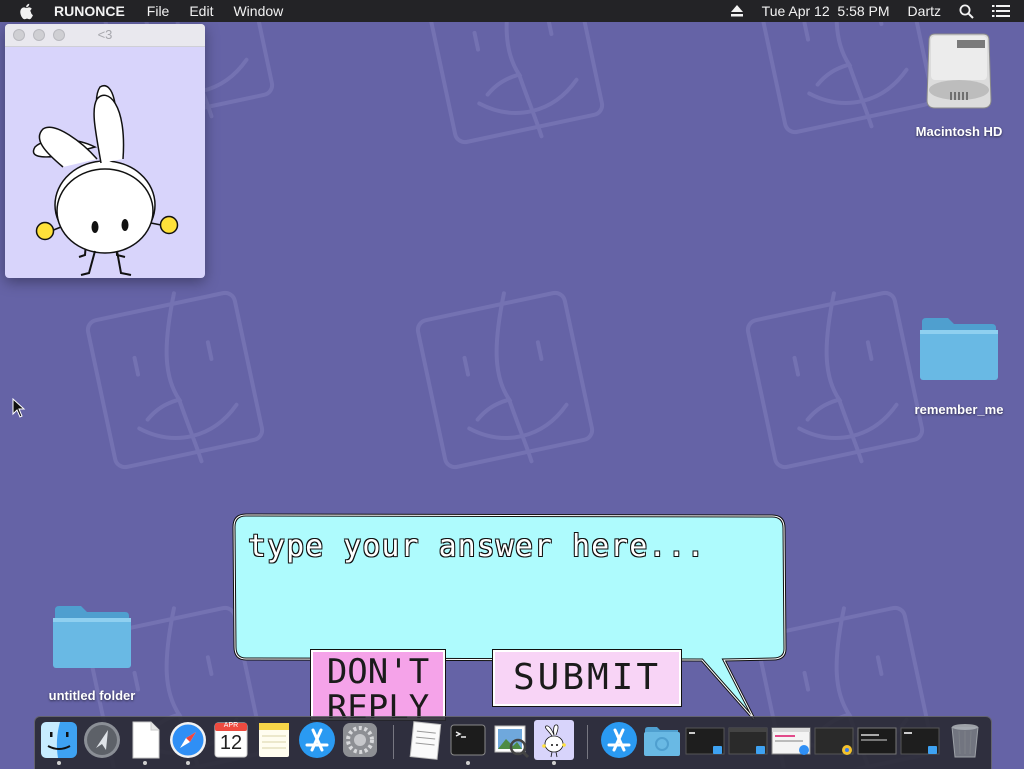 Image resolution: width=1024 pixels, height=769 pixels. Describe the element at coordinates (1001, 11) in the screenshot. I see `notification-center-icon` at that location.